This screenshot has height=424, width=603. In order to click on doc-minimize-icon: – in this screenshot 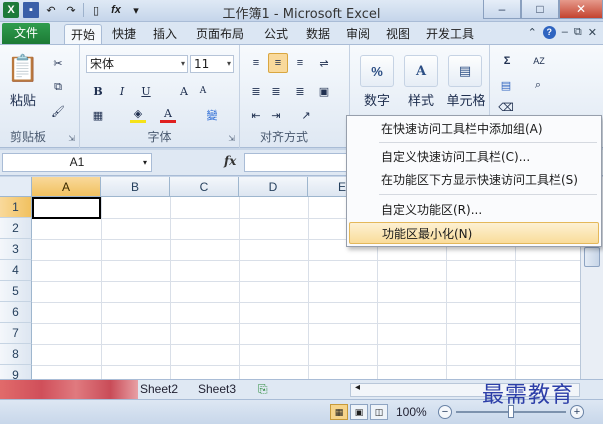, I will do `click(565, 32)`.